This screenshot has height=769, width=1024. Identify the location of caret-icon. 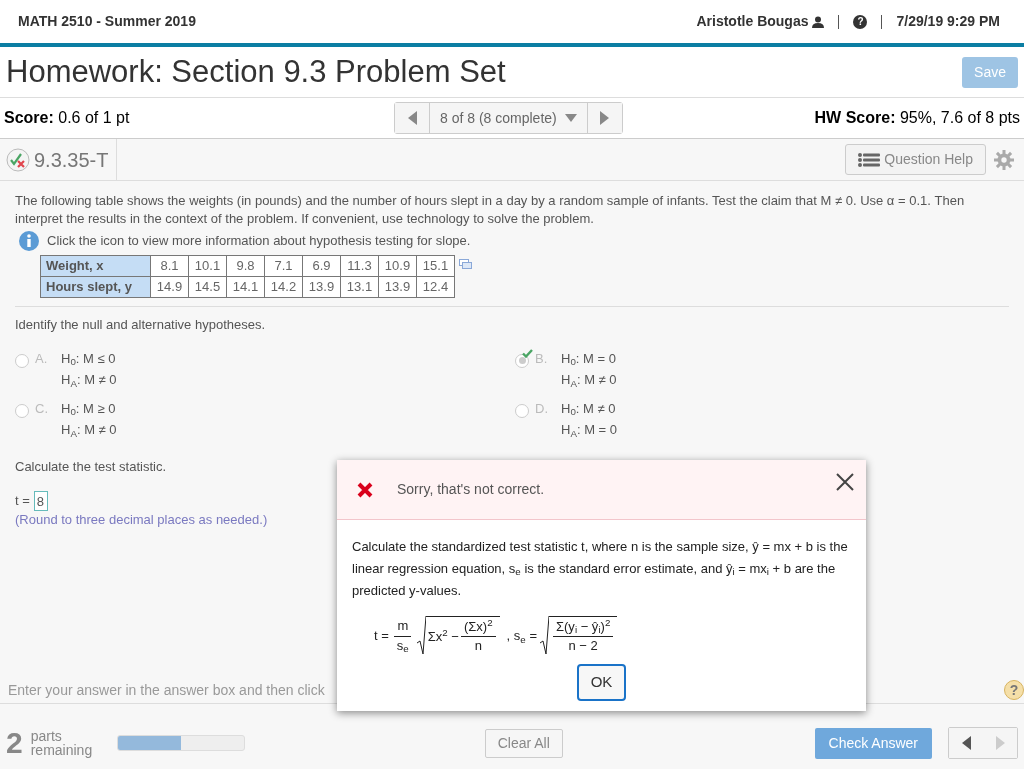
(570, 118).